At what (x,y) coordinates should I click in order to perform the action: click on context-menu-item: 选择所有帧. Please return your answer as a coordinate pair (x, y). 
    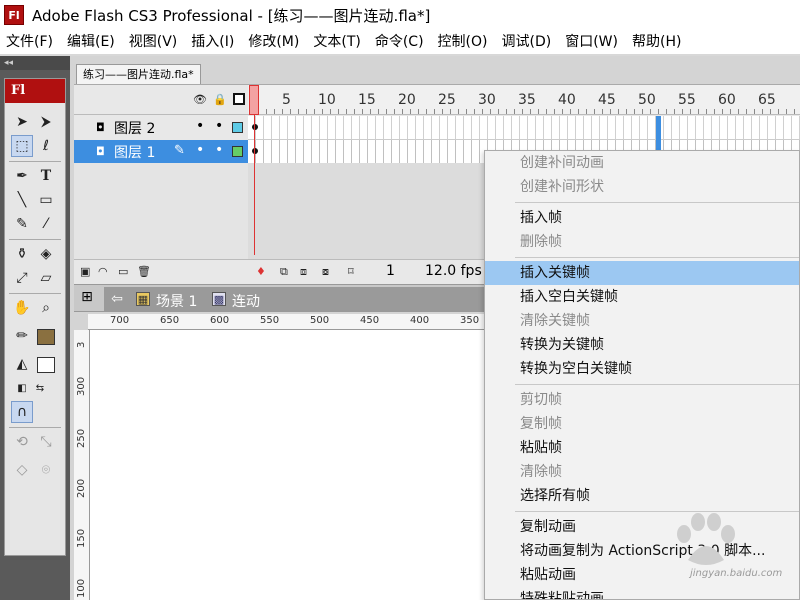
    Looking at the image, I should click on (642, 496).